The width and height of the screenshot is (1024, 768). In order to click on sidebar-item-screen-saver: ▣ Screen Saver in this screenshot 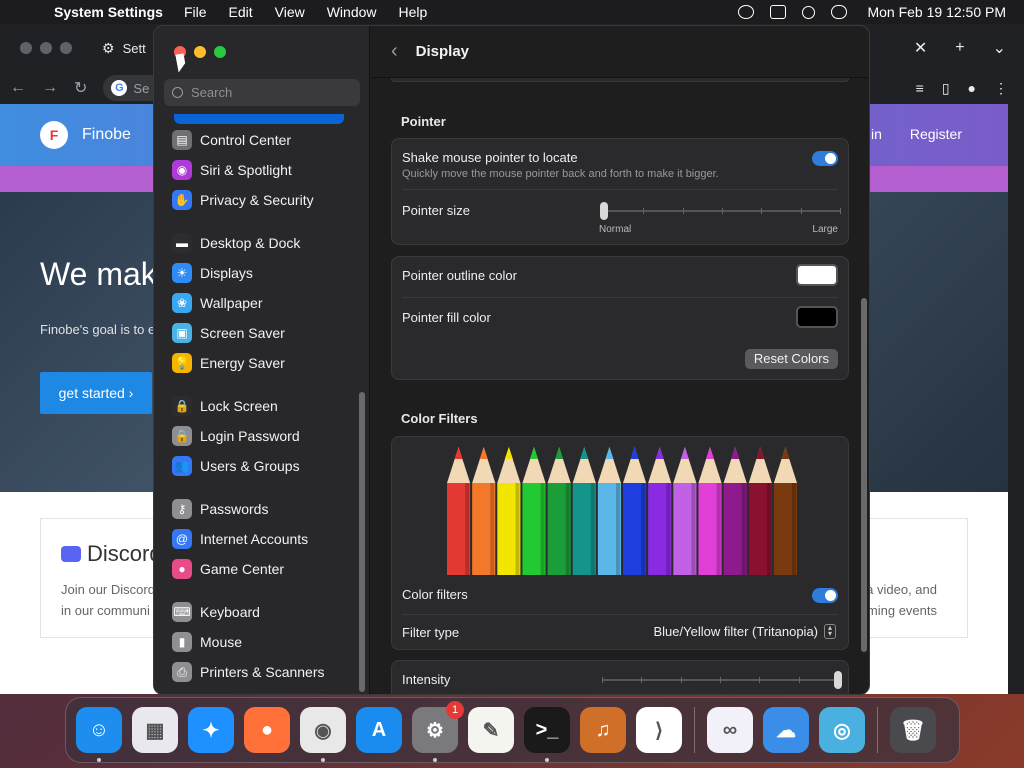, I will do `click(260, 333)`.